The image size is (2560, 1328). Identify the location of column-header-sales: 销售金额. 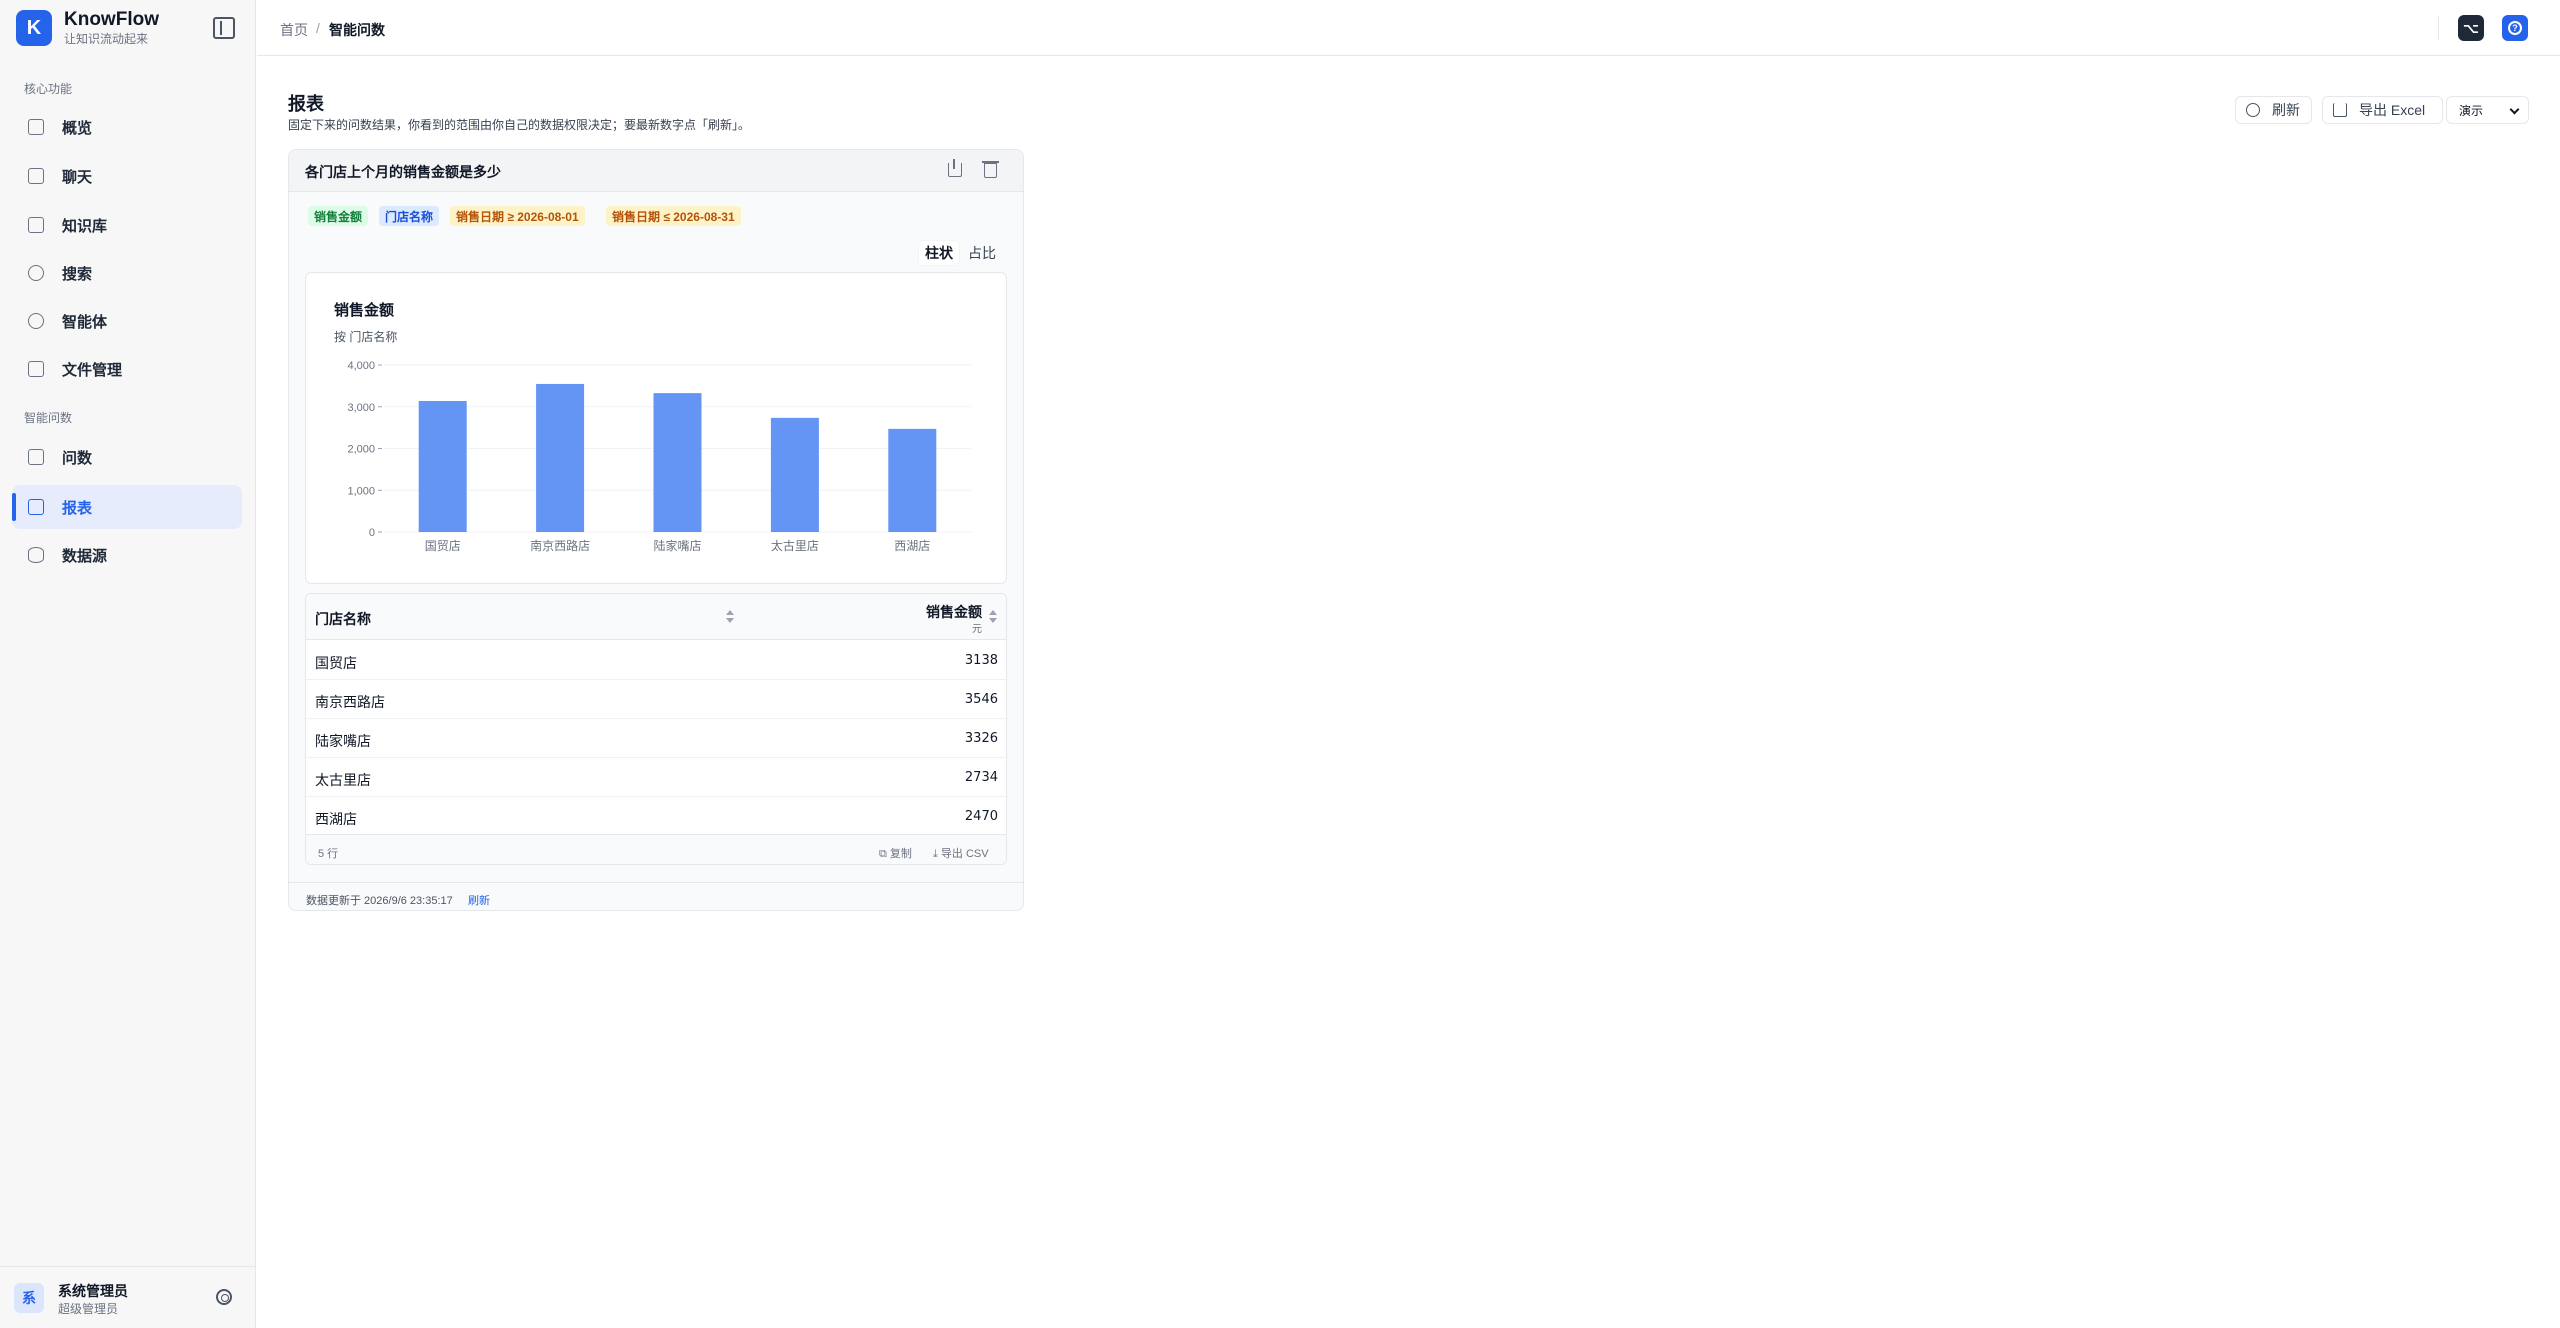
(954, 612).